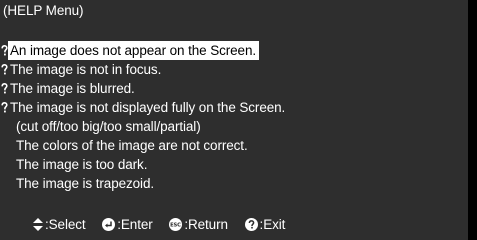 Image resolution: width=477 pixels, height=240 pixels. I want to click on hint-select: :Select, so click(59, 225).